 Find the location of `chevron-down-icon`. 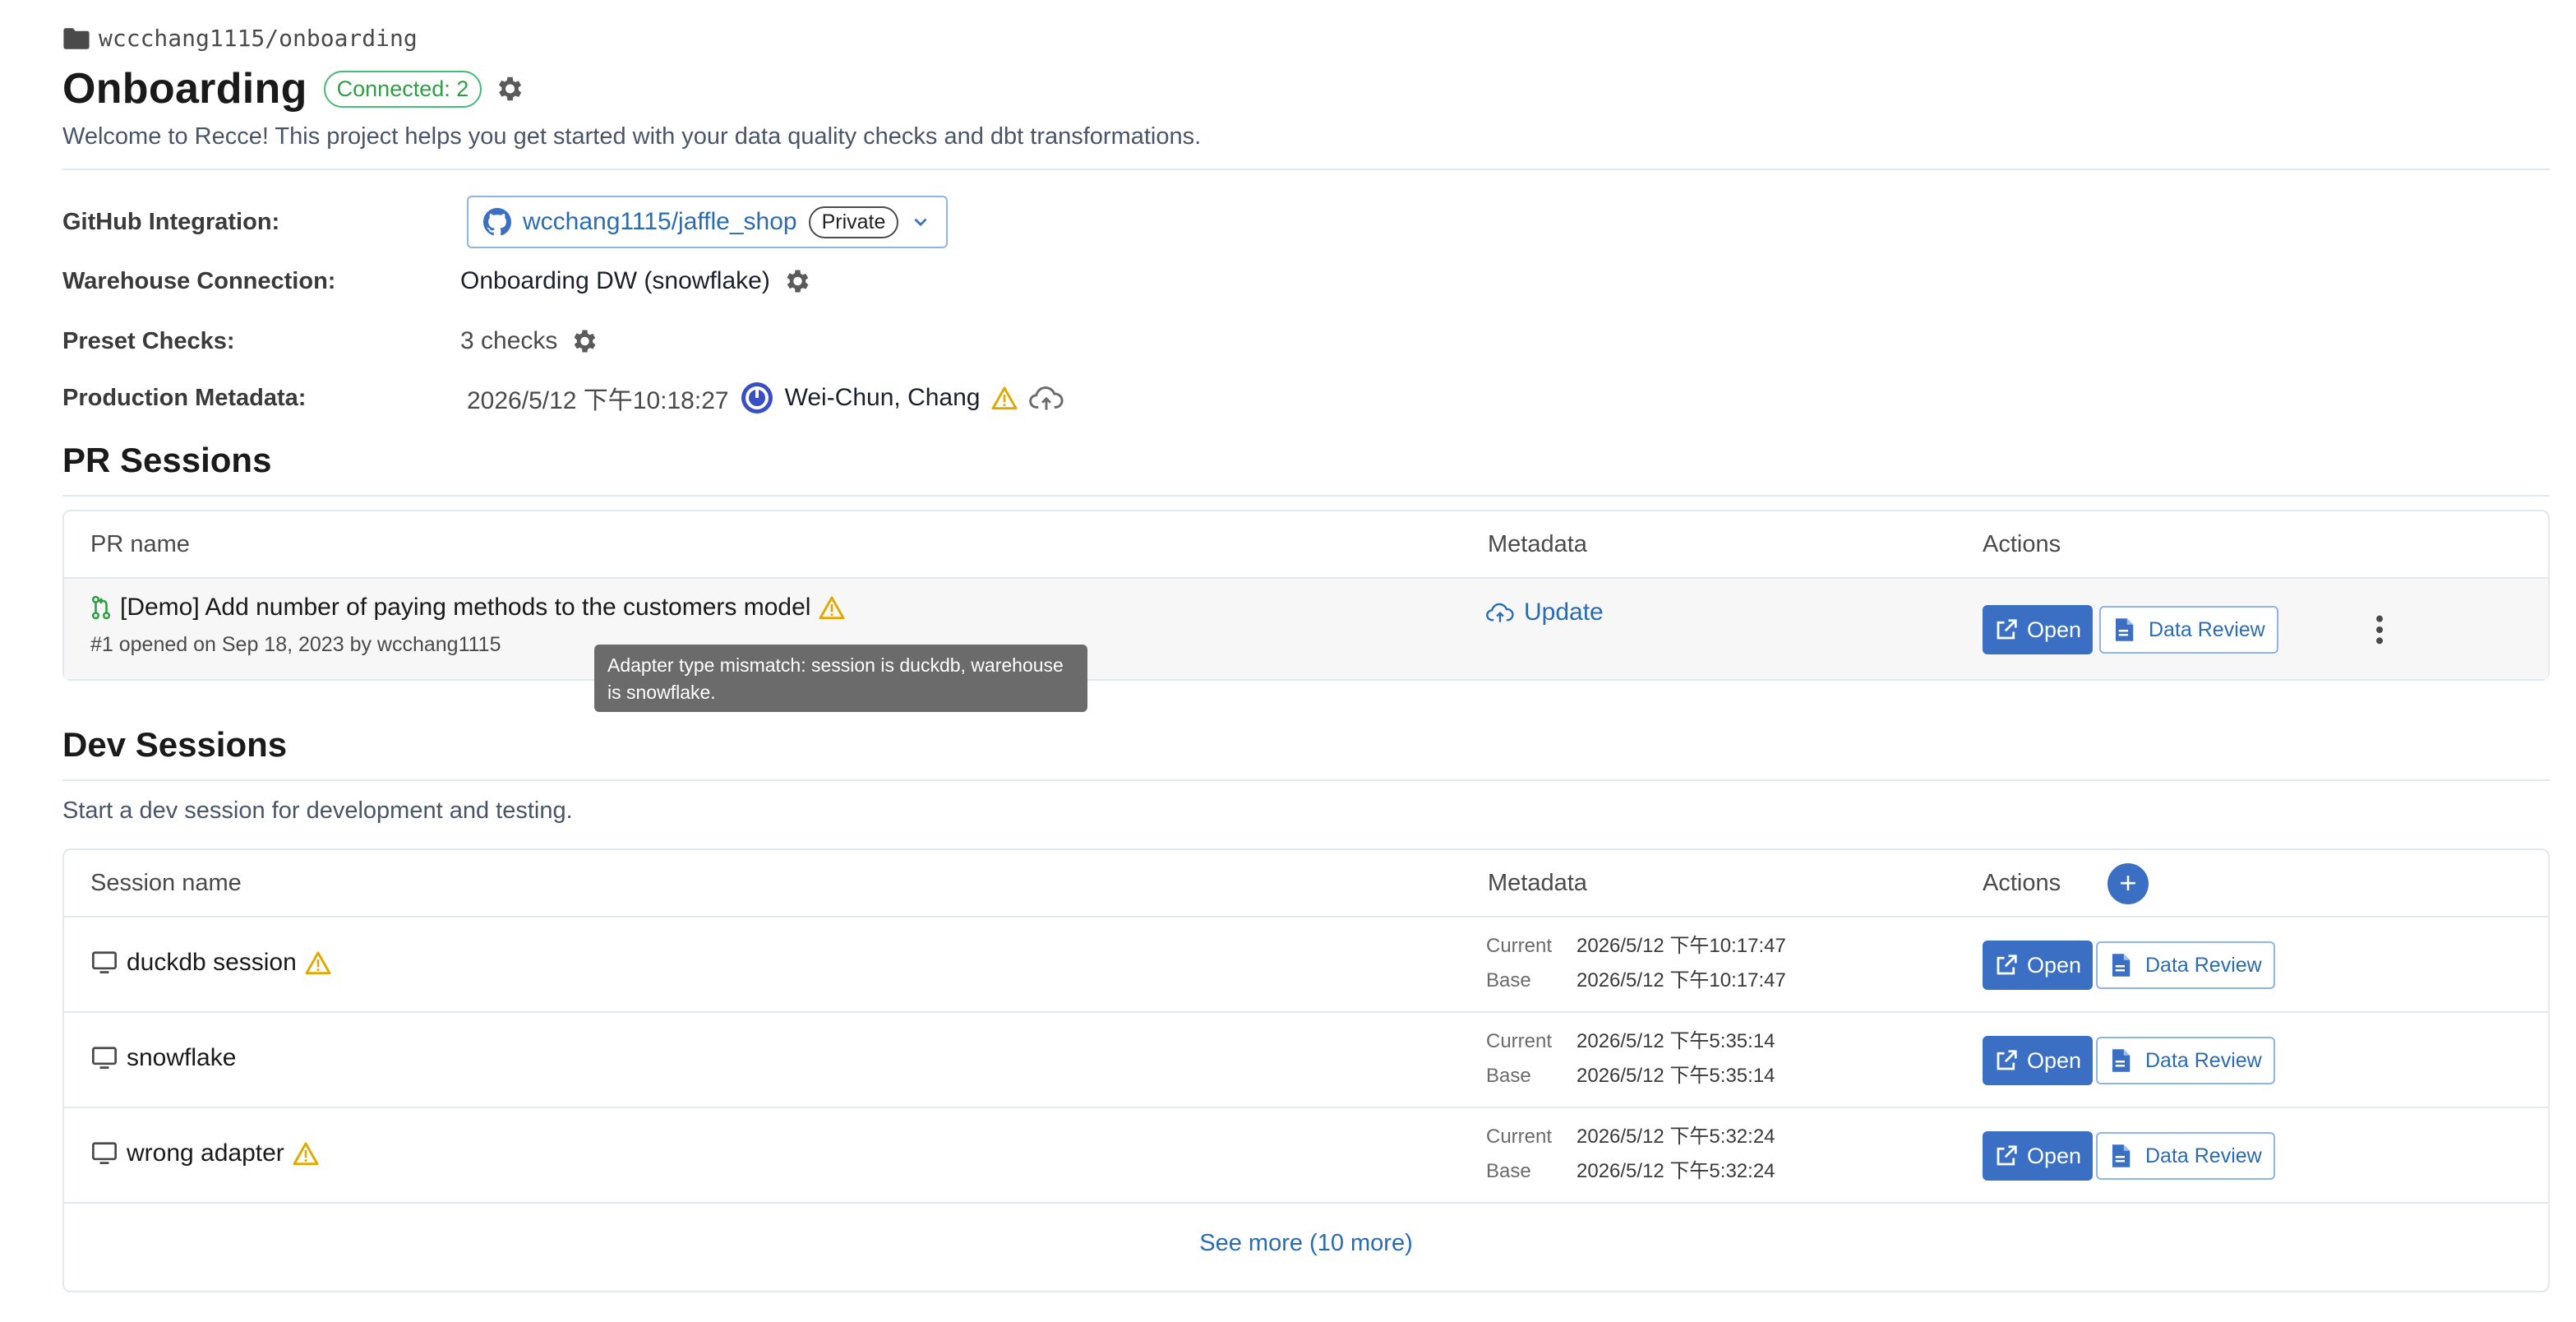

chevron-down-icon is located at coordinates (920, 222).